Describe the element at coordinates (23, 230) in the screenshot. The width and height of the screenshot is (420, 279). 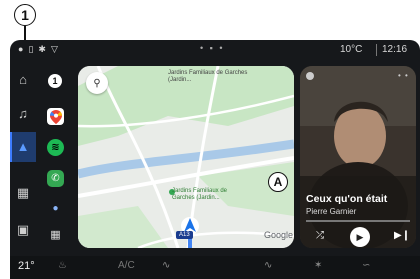
I see `car-icon: ▣` at that location.